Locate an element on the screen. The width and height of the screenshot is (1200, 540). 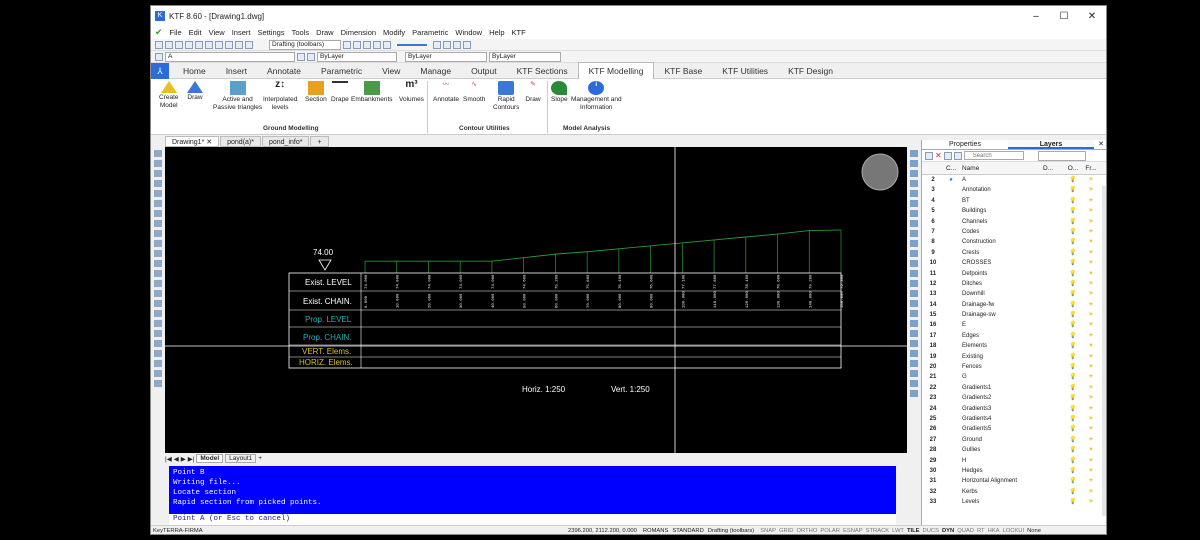
menu-parametric: Parametric is located at coordinates (430, 32).